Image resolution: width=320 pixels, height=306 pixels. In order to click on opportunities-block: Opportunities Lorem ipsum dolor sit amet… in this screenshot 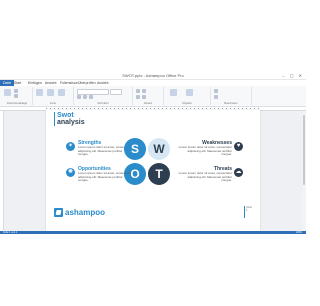, I will do `click(106, 174)`.